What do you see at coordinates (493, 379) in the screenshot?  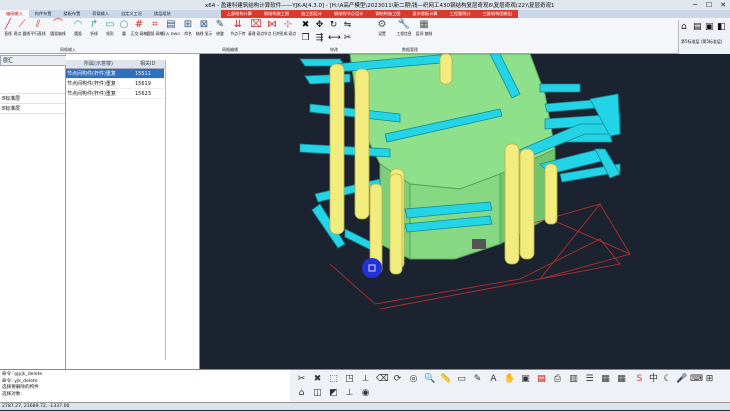 I see `text-icon: A` at bounding box center [493, 379].